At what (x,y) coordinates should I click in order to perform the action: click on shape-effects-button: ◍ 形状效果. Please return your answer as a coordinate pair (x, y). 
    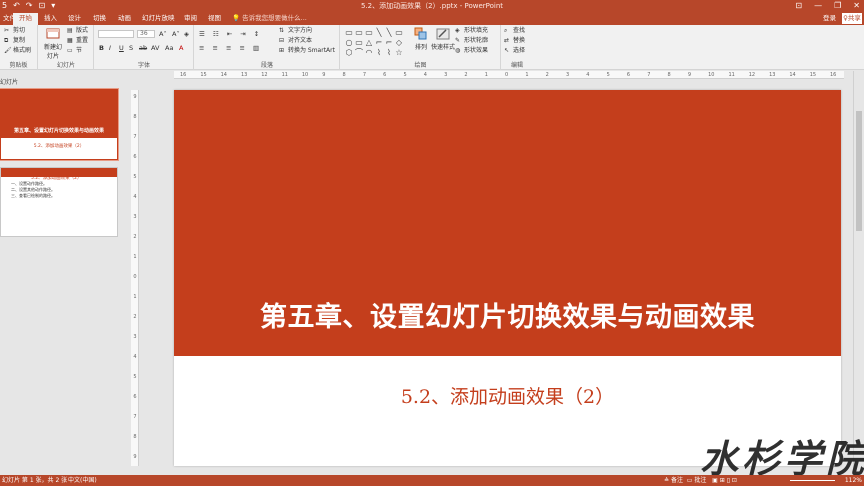
    Looking at the image, I should click on (471, 51).